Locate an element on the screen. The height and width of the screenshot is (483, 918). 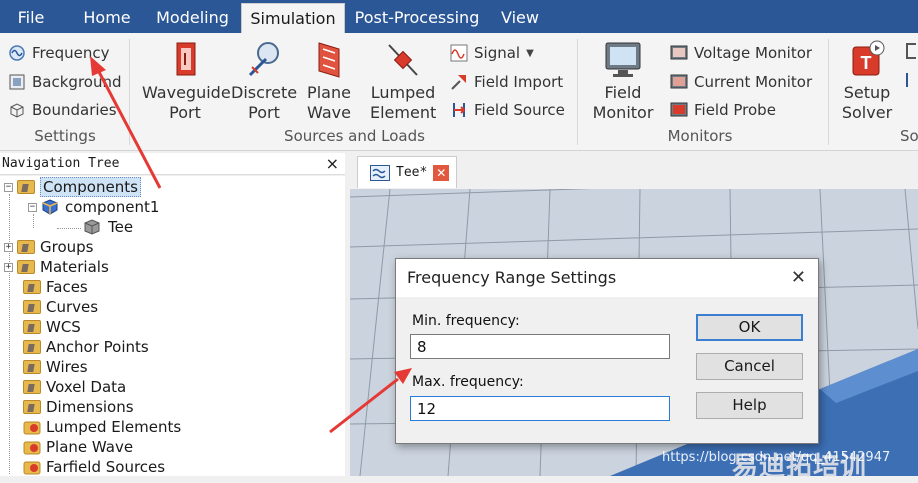
tree-item-label: Faces is located at coordinates (67, 287).